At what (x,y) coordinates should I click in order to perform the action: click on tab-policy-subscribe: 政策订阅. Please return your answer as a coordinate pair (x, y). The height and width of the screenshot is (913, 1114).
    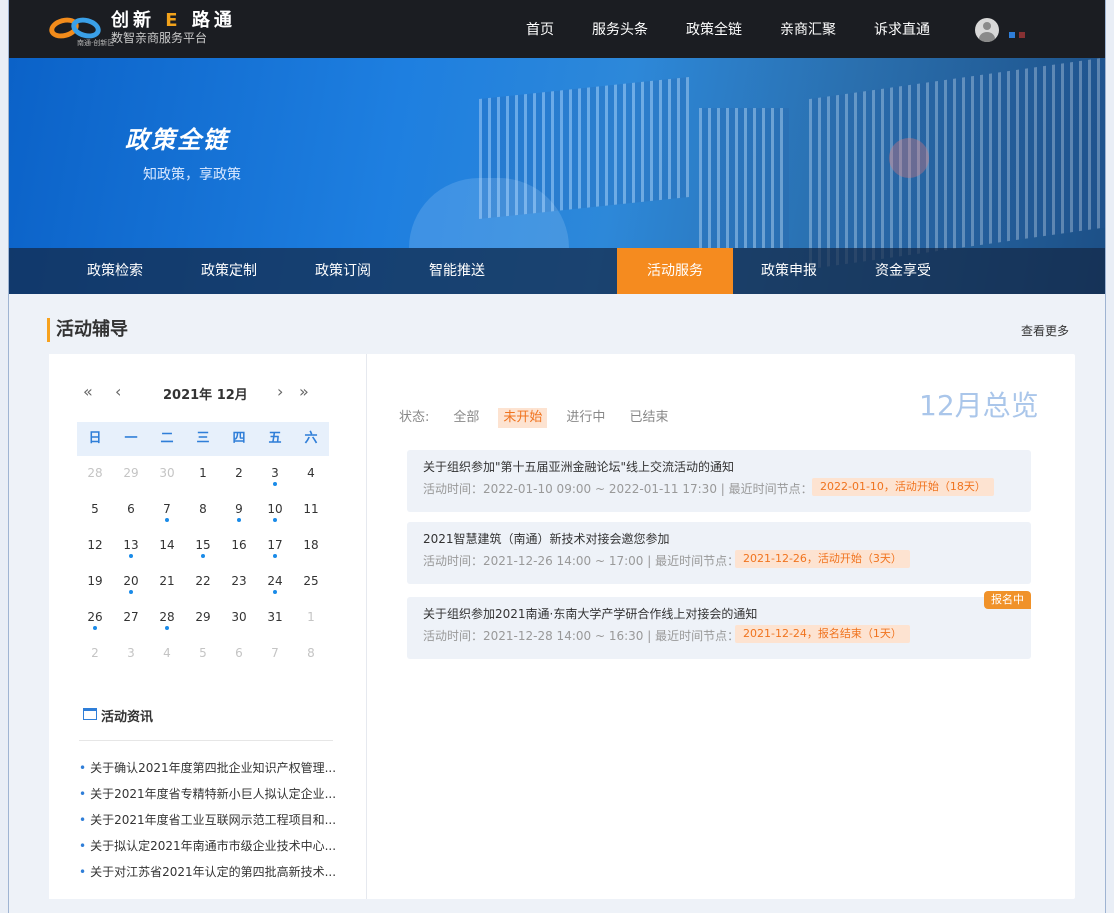
    Looking at the image, I should click on (343, 271).